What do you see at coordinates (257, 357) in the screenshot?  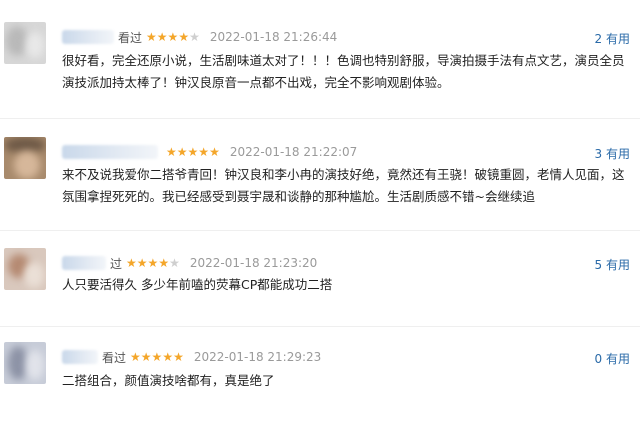 I see `review-time: 2022-01-18 21:29:23` at bounding box center [257, 357].